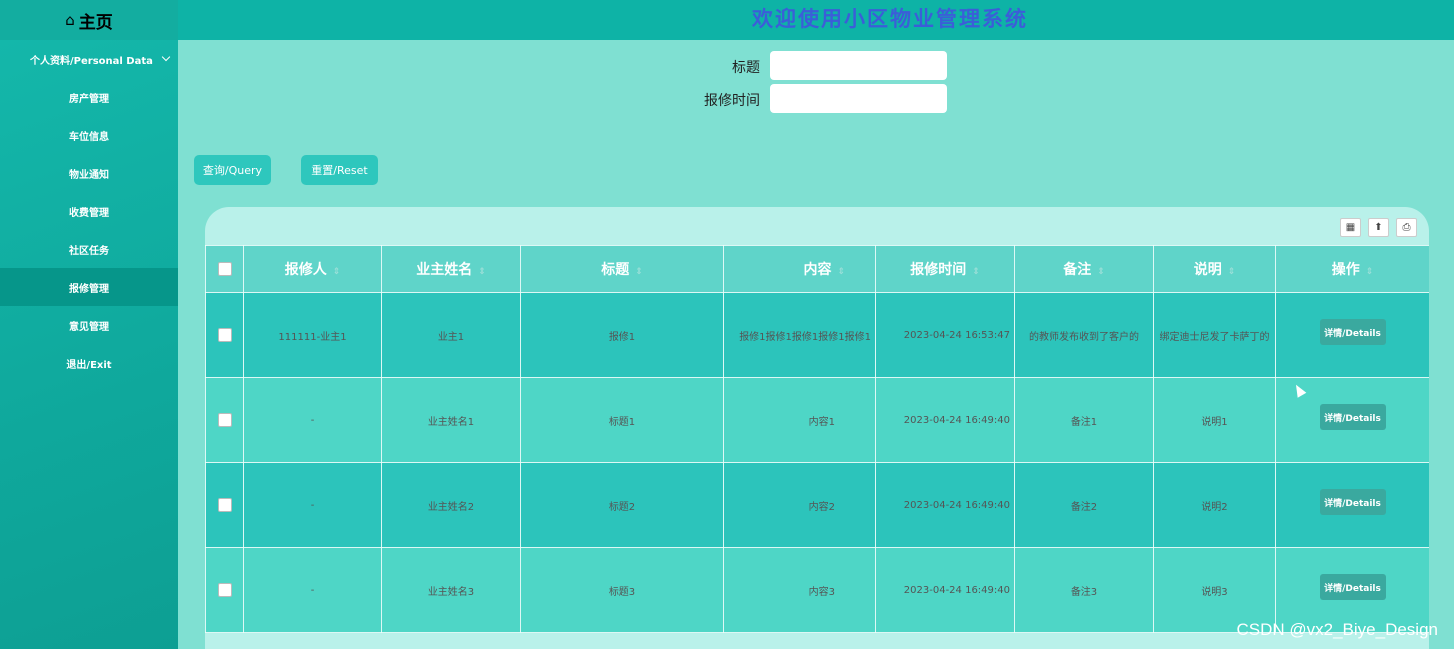 This screenshot has width=1454, height=649. I want to click on repair-time-input, so click(858, 98).